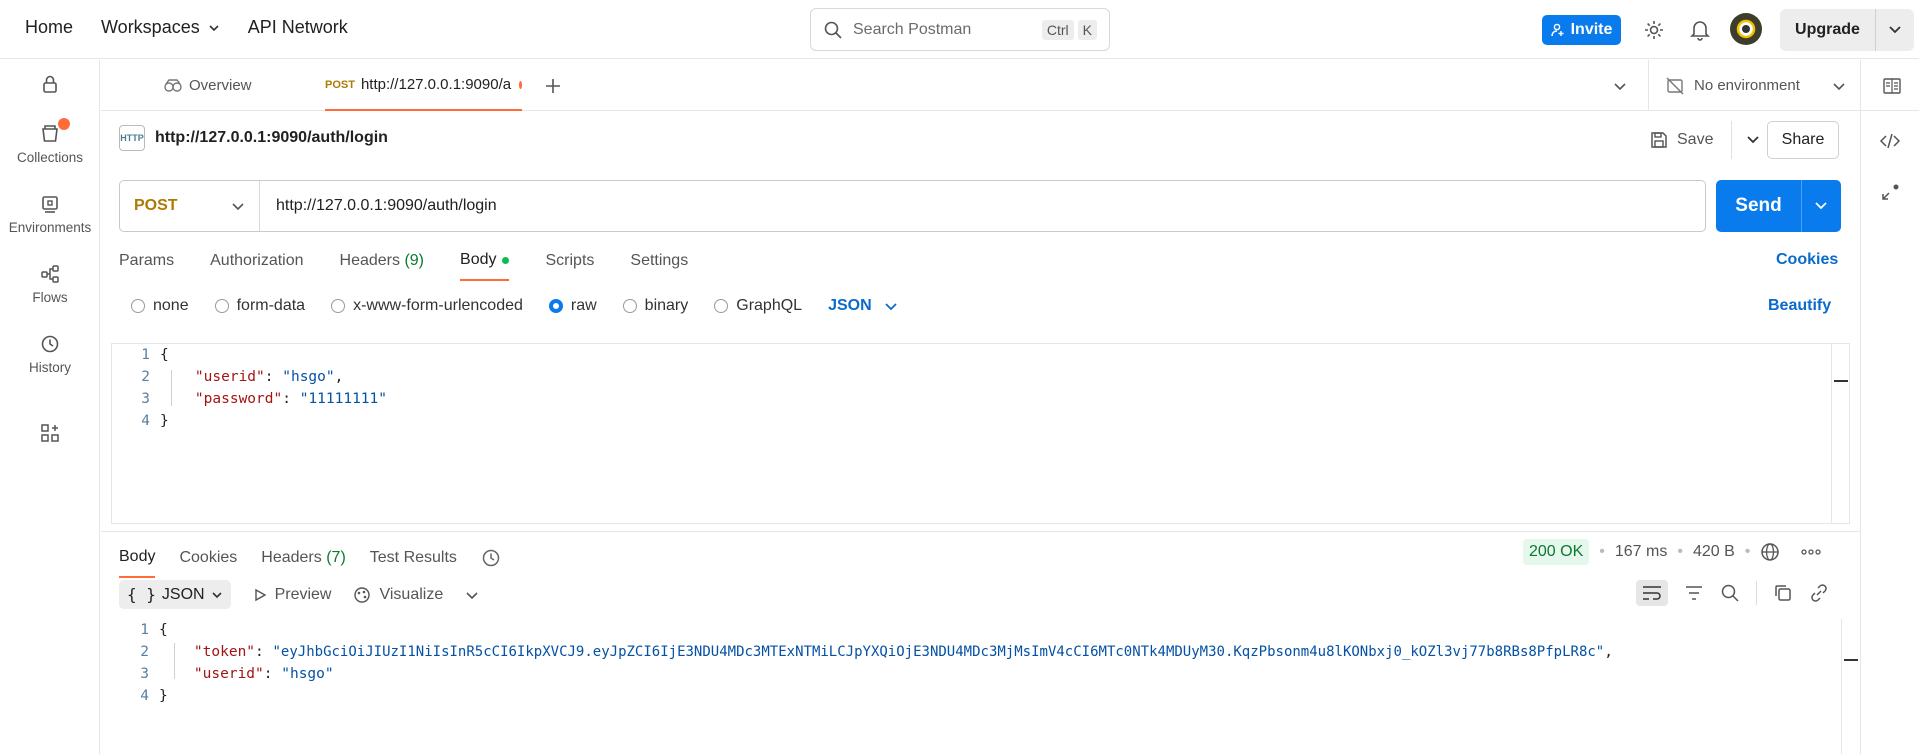 Image resolution: width=1919 pixels, height=754 pixels. I want to click on tab-authorization: Authorization, so click(256, 261).